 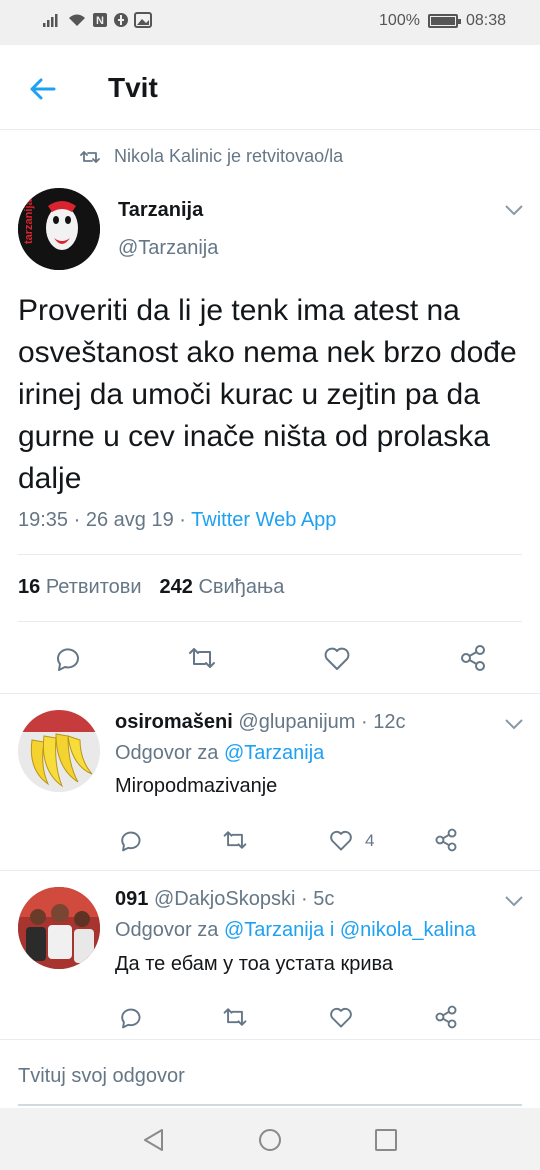 I want to click on status-right: 100% 08:38, so click(x=442, y=21).